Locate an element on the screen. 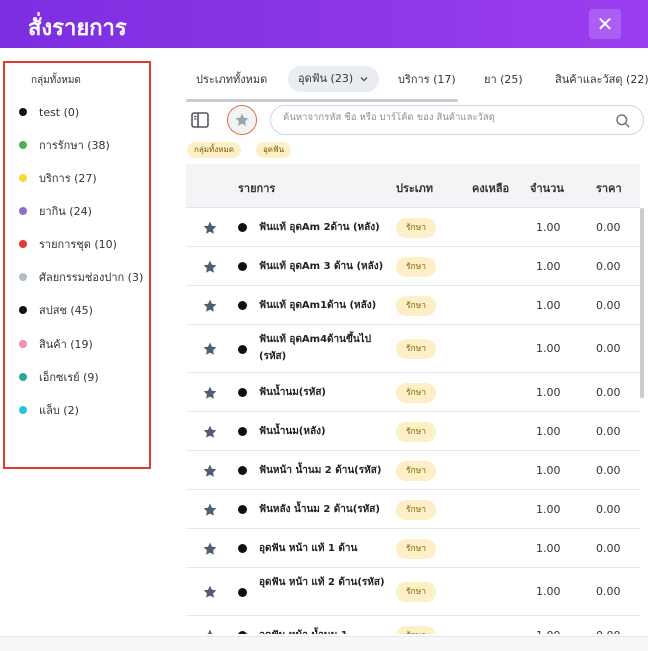 The width and height of the screenshot is (648, 651). search-input is located at coordinates (443, 117).